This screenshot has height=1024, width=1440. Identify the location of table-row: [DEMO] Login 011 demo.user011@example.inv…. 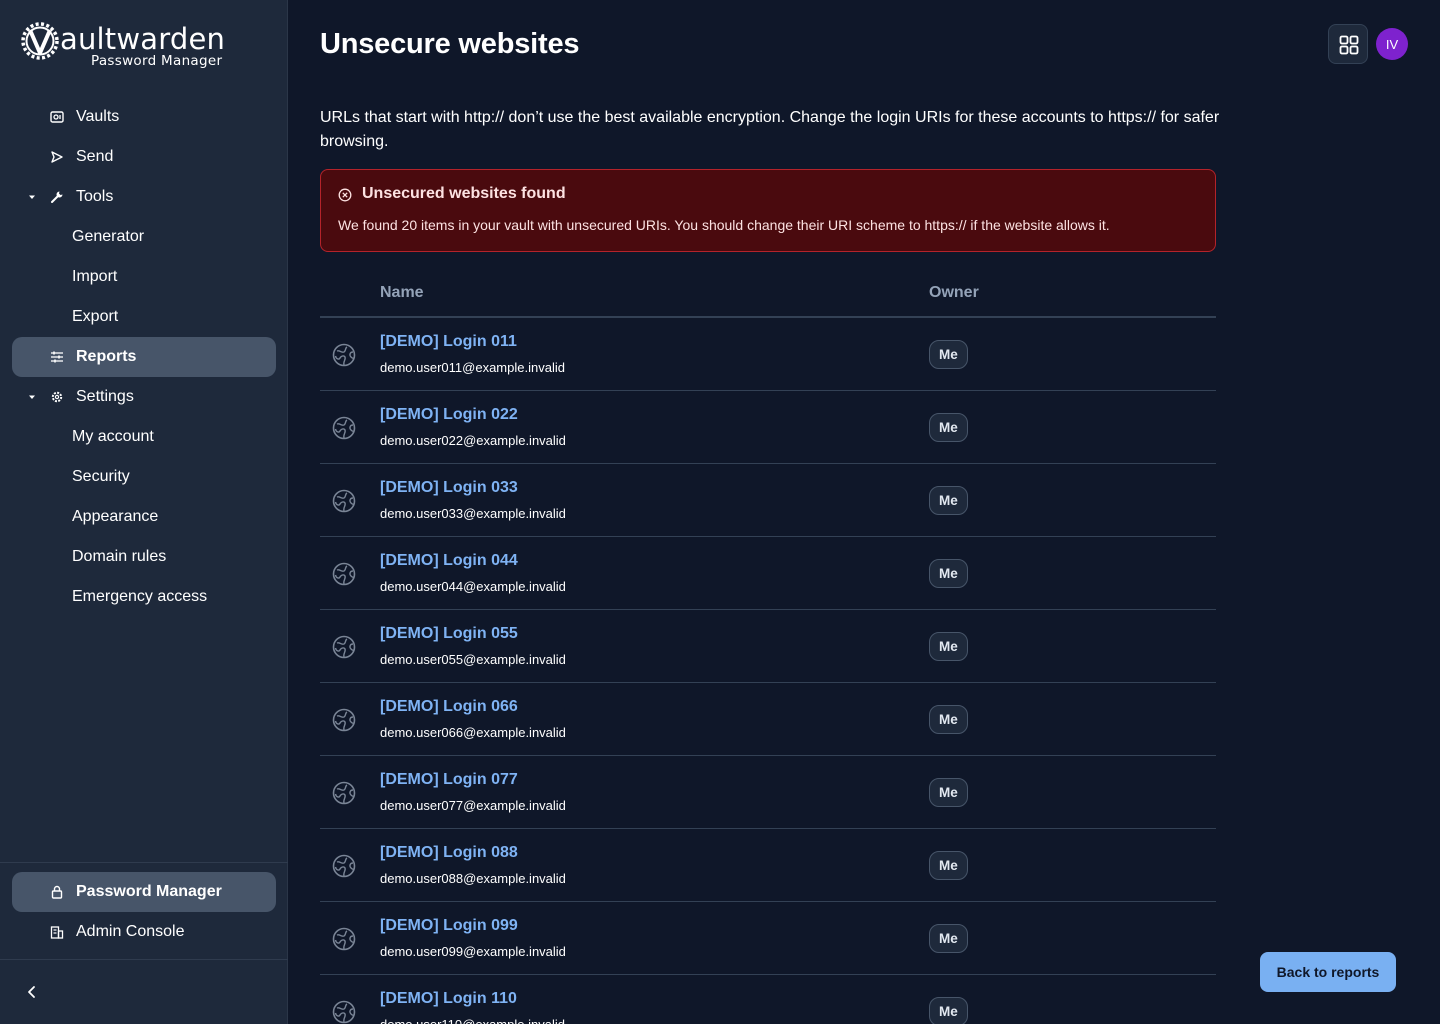
(768, 354).